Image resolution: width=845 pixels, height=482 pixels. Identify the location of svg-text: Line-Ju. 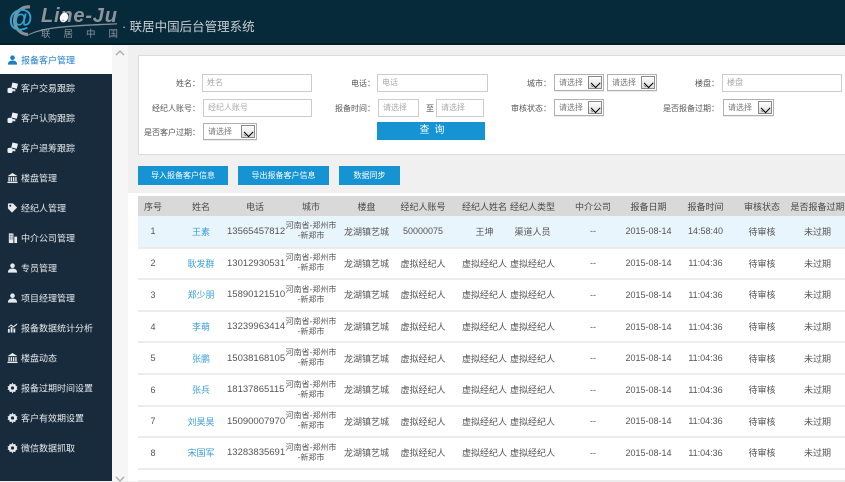
(79, 16).